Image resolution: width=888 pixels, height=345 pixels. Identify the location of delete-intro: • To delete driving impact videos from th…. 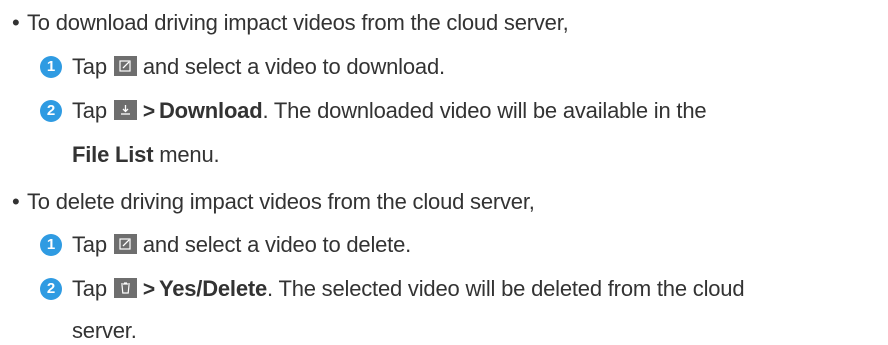
(273, 202).